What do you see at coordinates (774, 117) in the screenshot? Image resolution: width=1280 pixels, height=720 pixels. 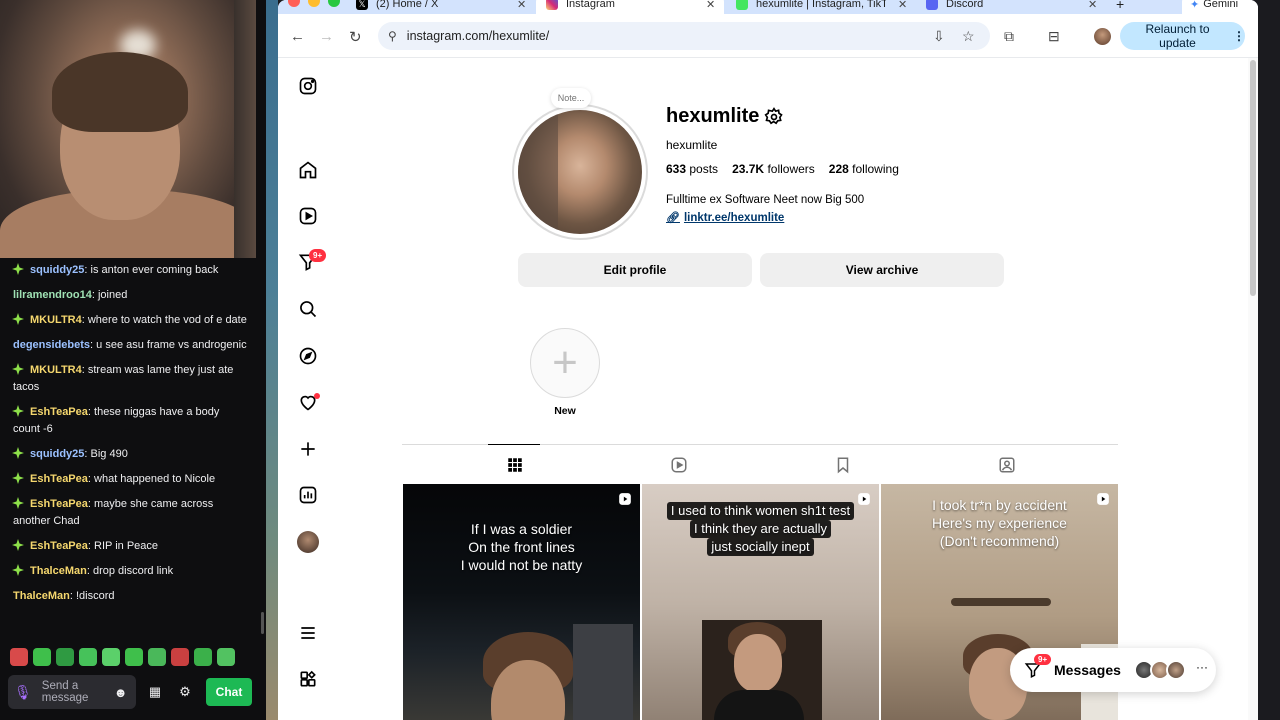 I see `gear-icon` at bounding box center [774, 117].